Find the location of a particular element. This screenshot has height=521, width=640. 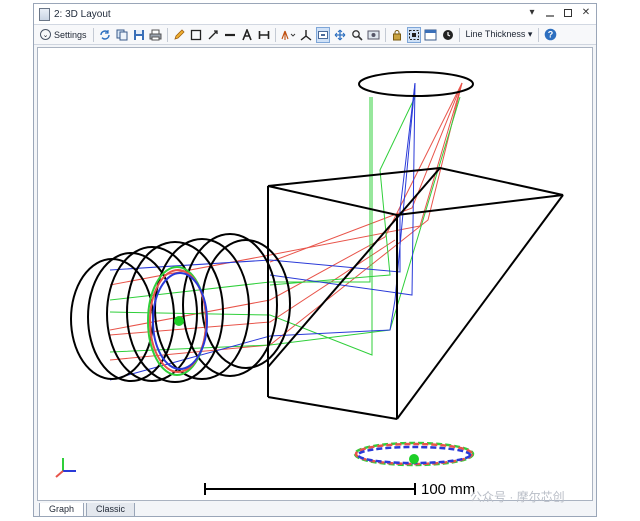

help-icon: ? is located at coordinates (550, 35).